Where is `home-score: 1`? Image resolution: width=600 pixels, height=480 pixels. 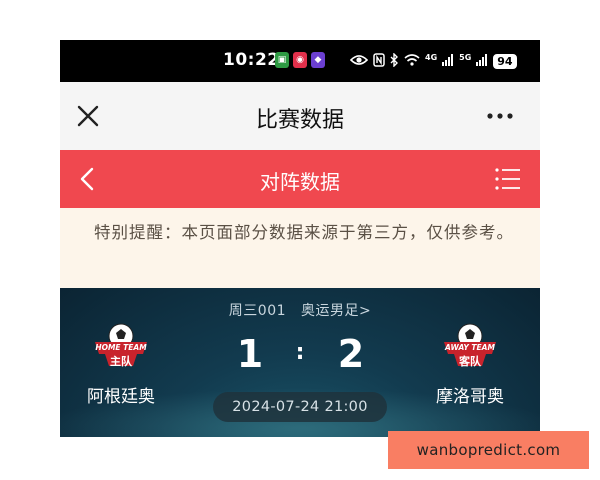
home-score: 1 is located at coordinates (250, 354).